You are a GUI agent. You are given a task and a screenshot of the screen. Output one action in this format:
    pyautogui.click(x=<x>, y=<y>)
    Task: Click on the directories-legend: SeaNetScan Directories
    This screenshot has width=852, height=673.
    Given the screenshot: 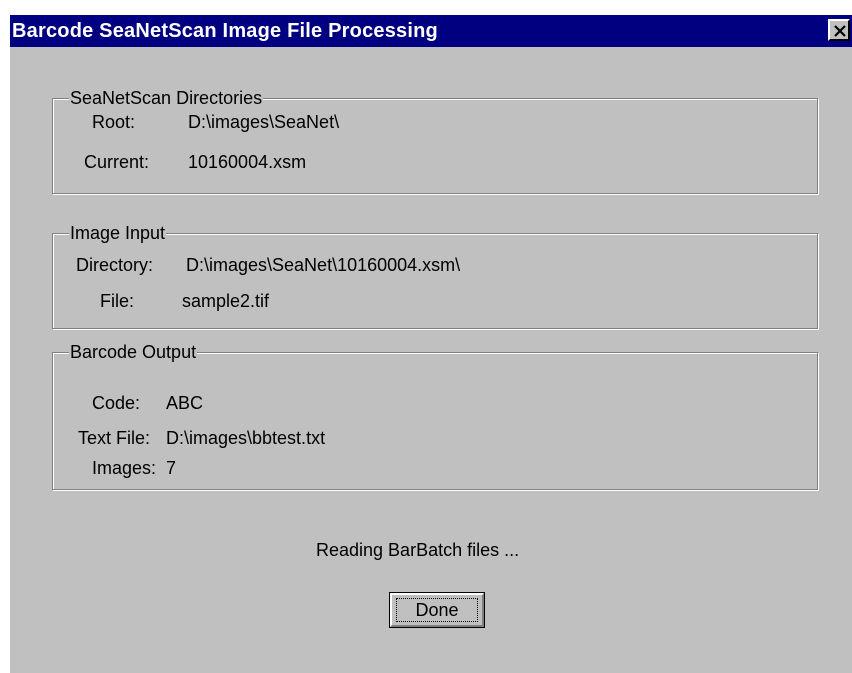 What is the action you would take?
    pyautogui.click(x=166, y=98)
    